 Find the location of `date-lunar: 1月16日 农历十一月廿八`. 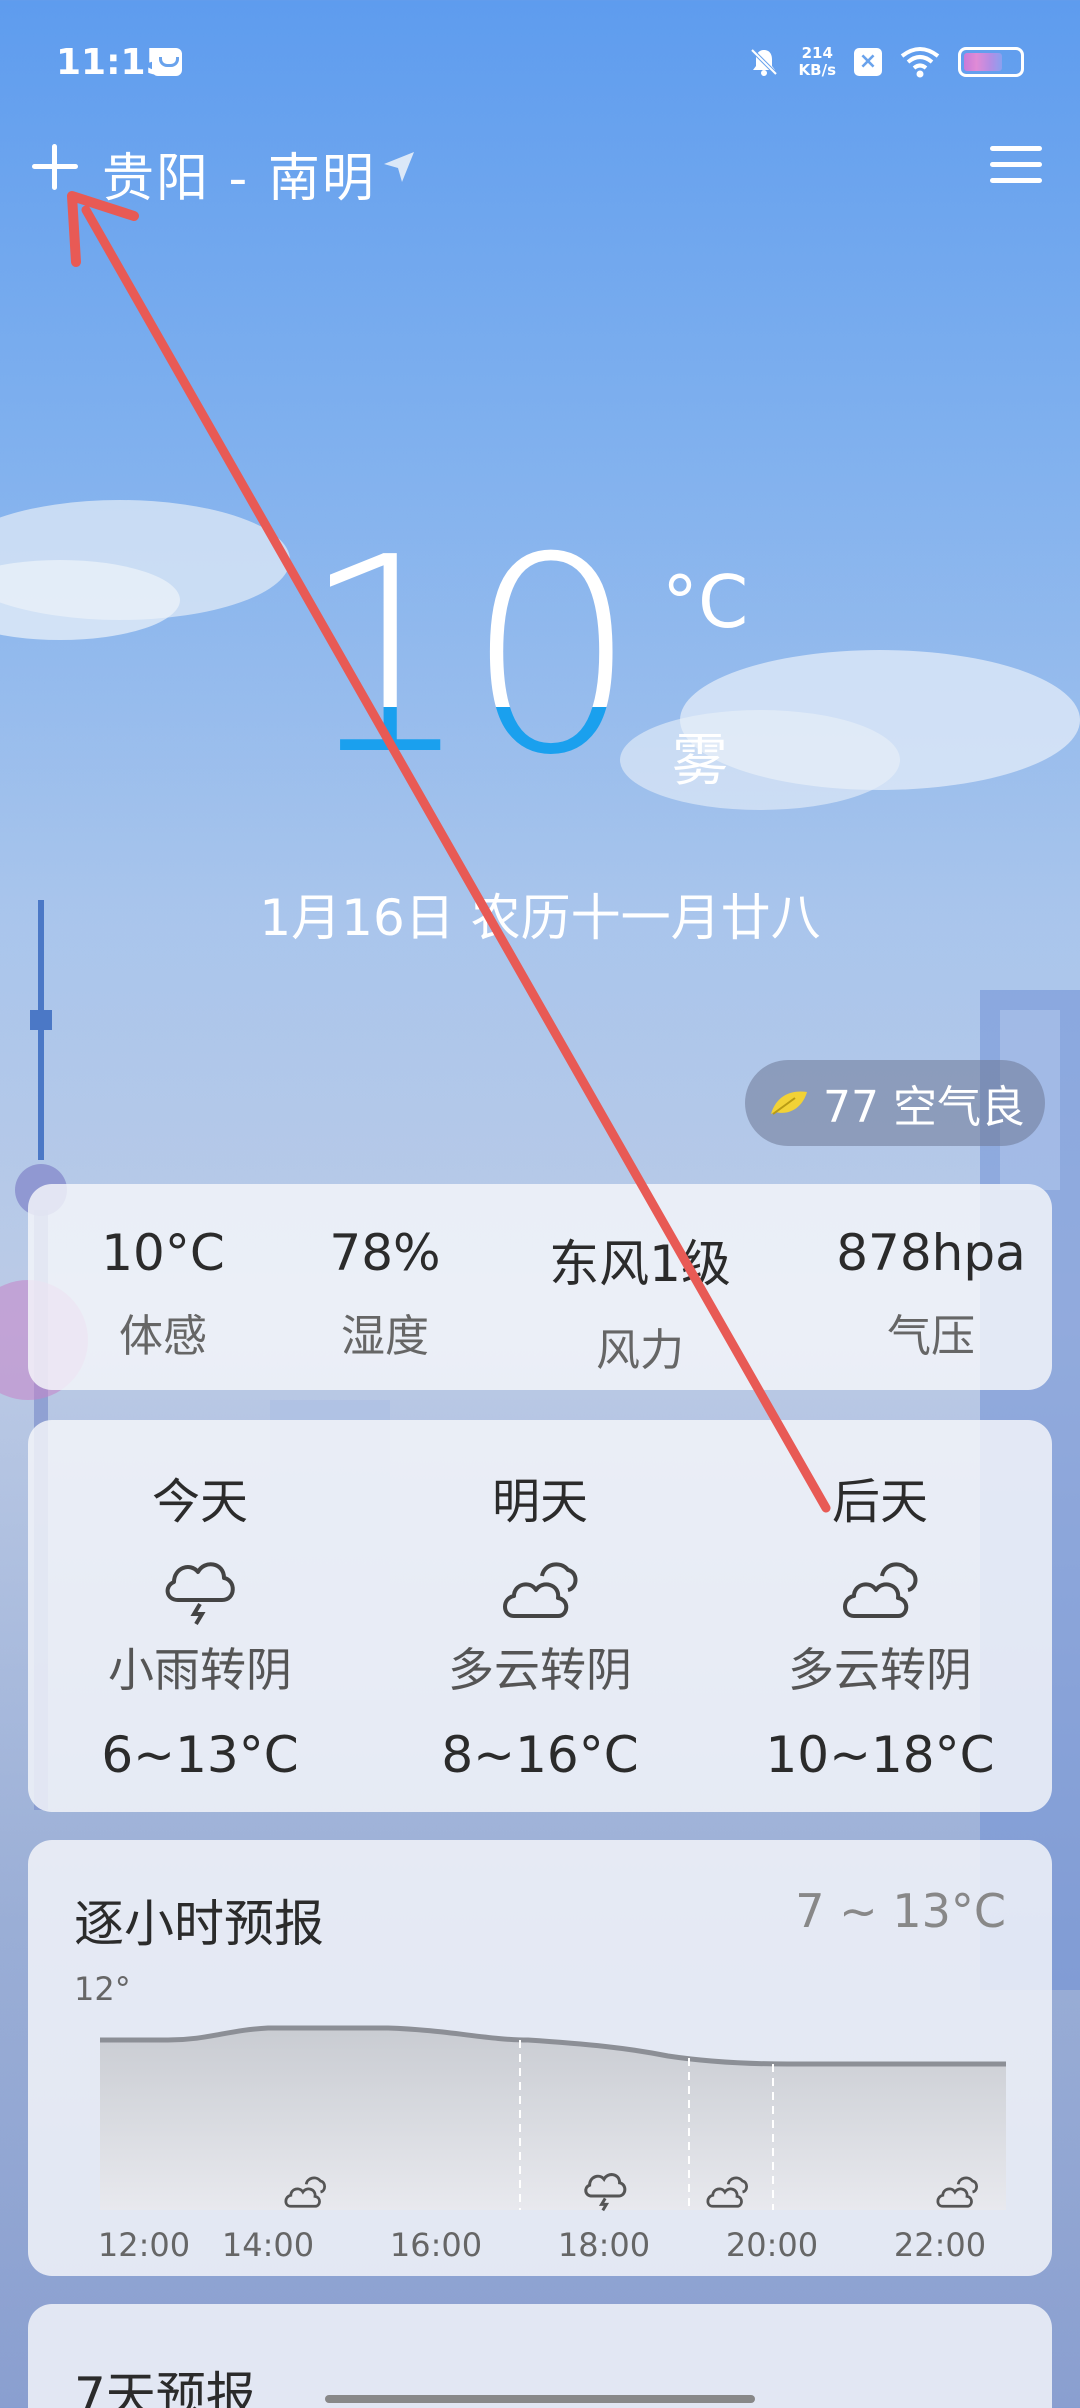

date-lunar: 1月16日 农历十一月廿八 is located at coordinates (540, 918).